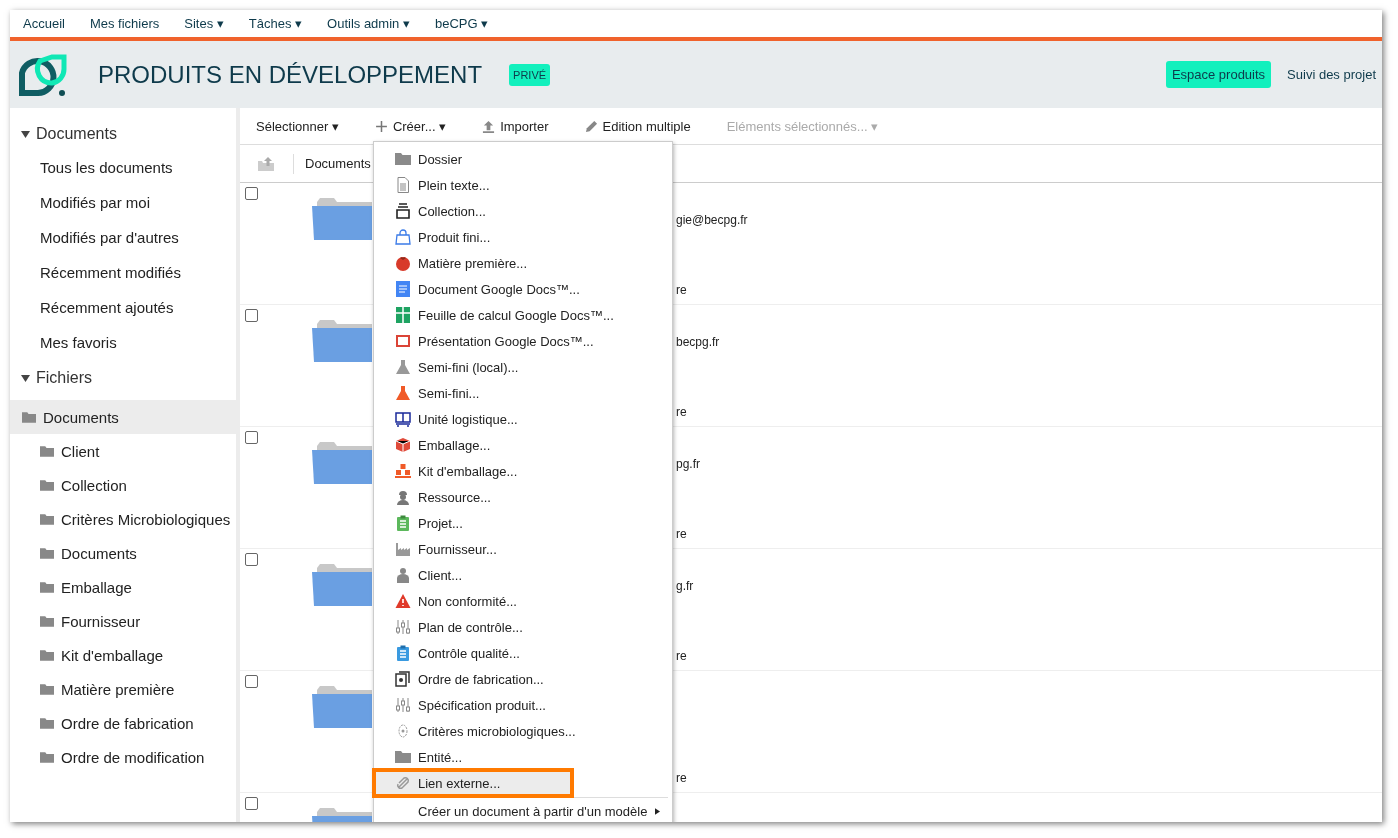 This screenshot has height=838, width=1398. I want to click on site-title: PRODUITS EN DÉVELOPPEMENT, so click(290, 74).